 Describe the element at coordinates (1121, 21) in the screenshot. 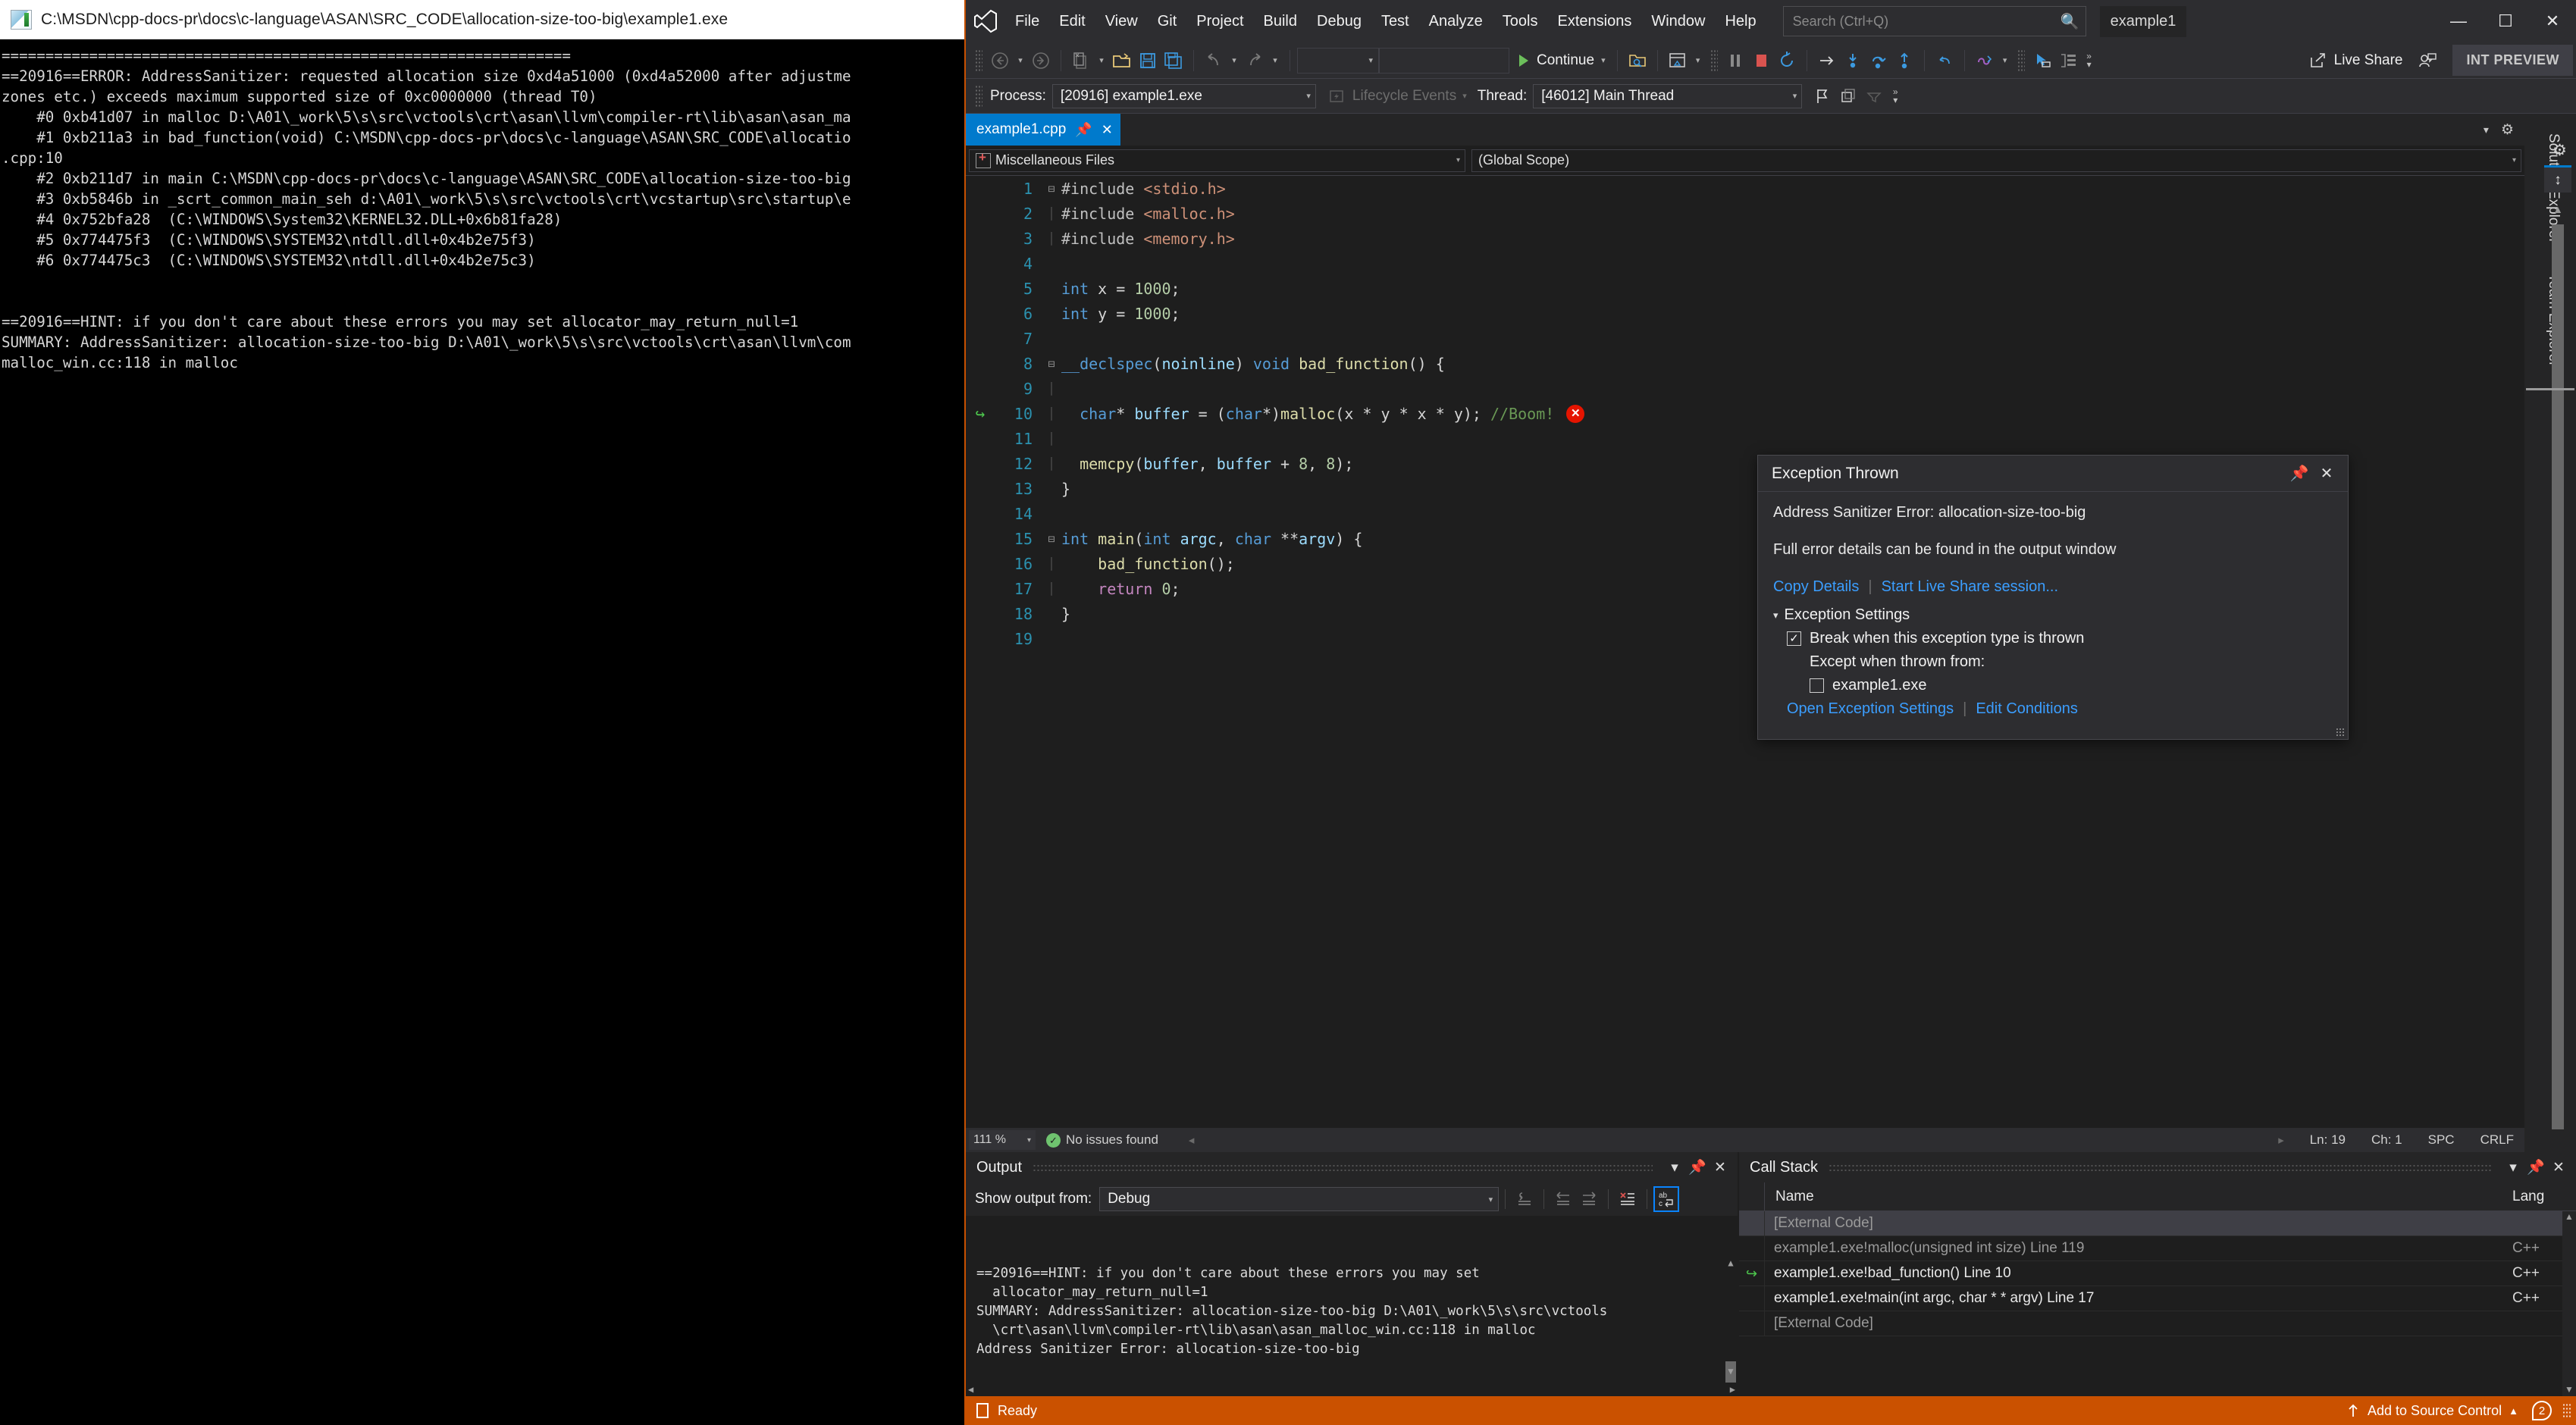

I see `menu-view: View` at that location.